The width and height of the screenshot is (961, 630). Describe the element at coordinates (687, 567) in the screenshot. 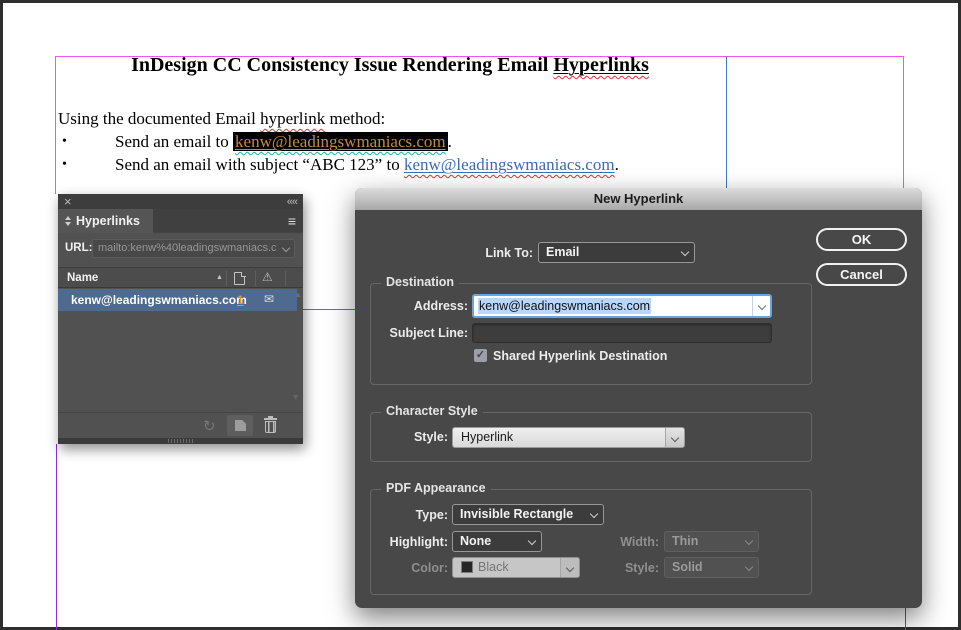

I see `pdf-style-value: Solid` at that location.